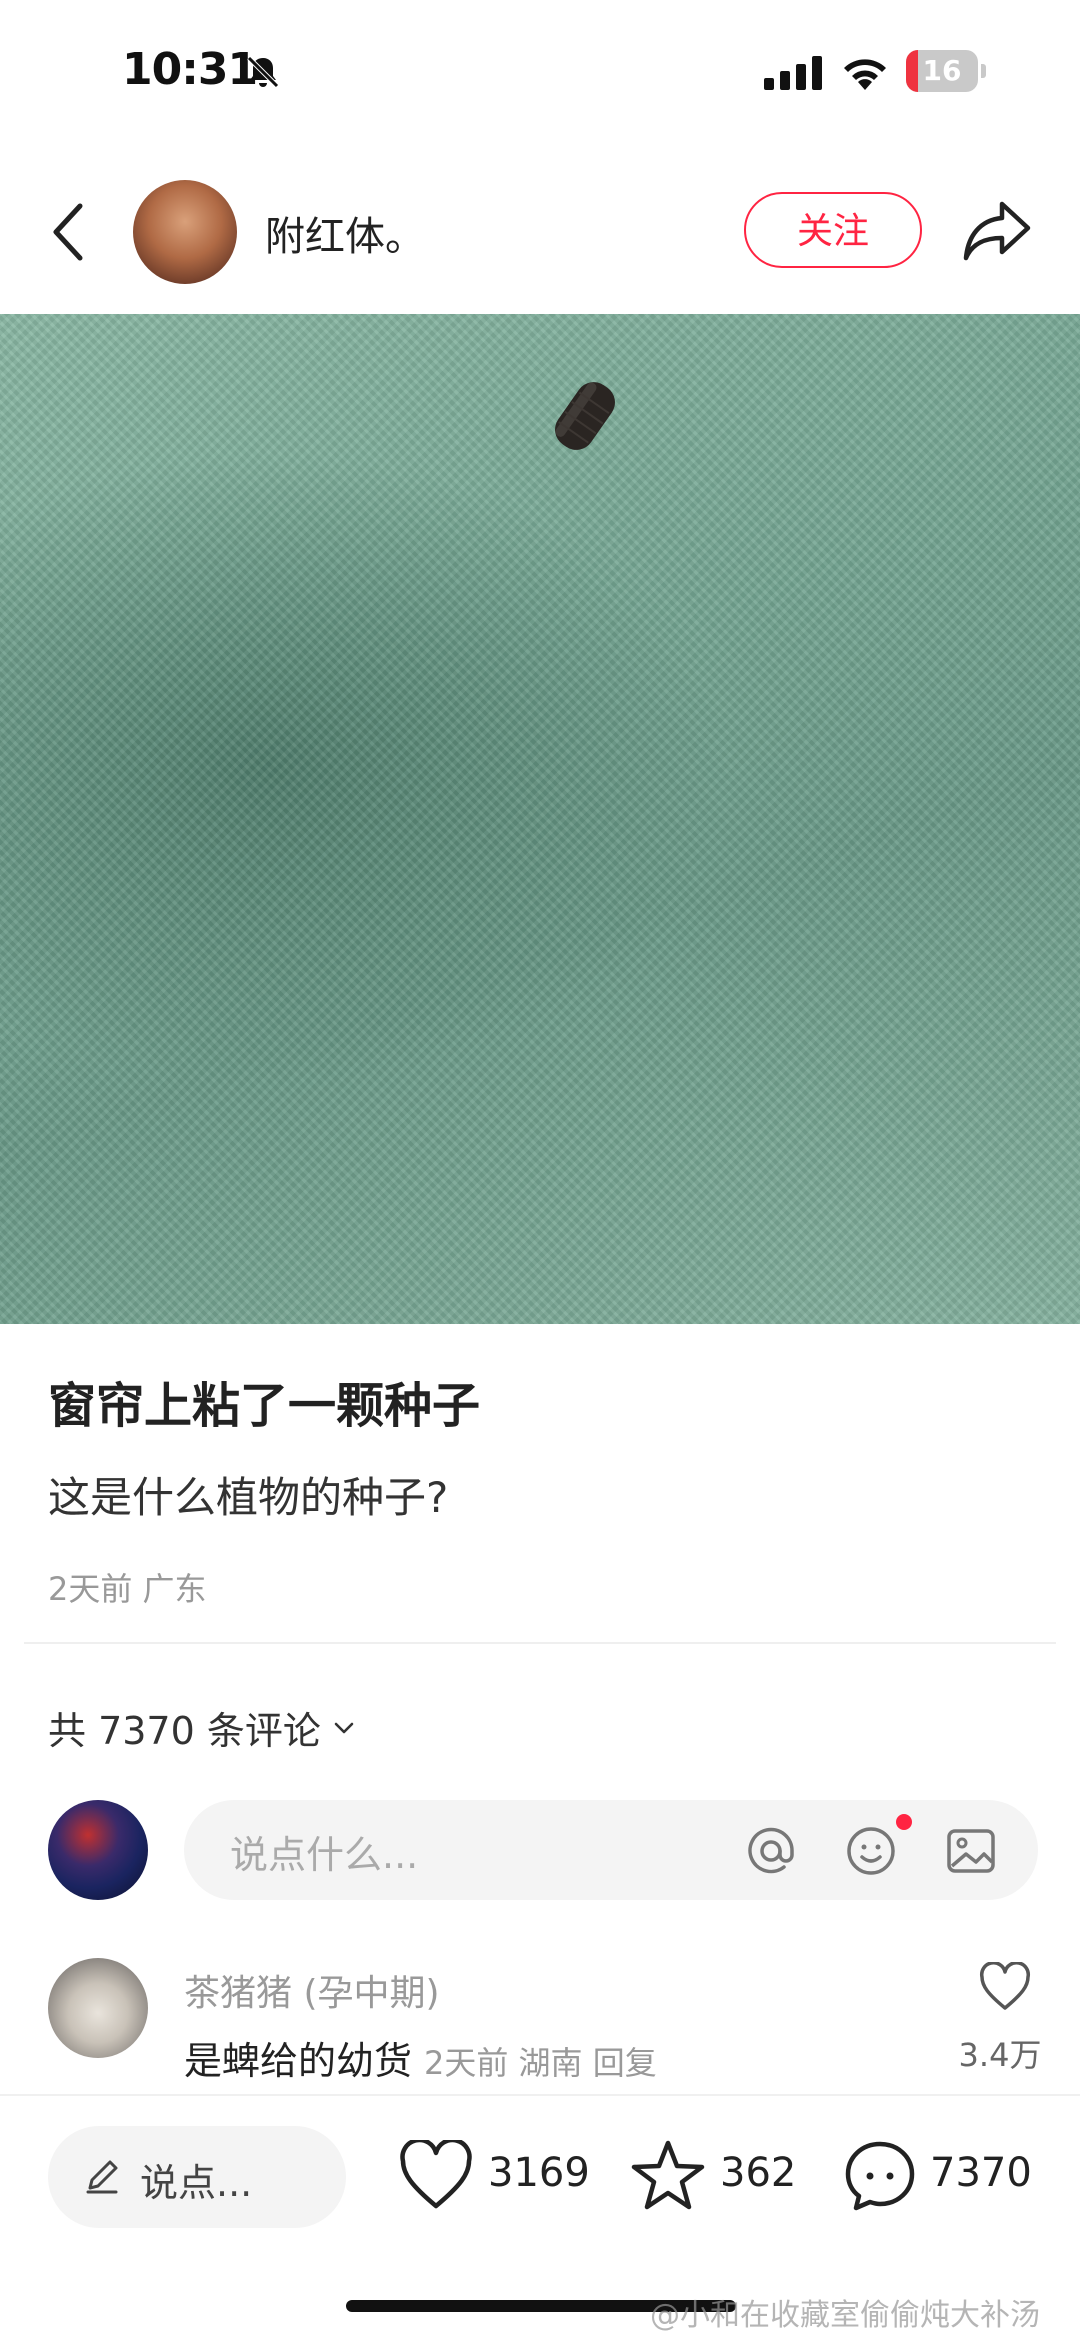 This screenshot has width=1080, height=2341. What do you see at coordinates (942, 70) in the screenshot?
I see `battery-level: 16` at bounding box center [942, 70].